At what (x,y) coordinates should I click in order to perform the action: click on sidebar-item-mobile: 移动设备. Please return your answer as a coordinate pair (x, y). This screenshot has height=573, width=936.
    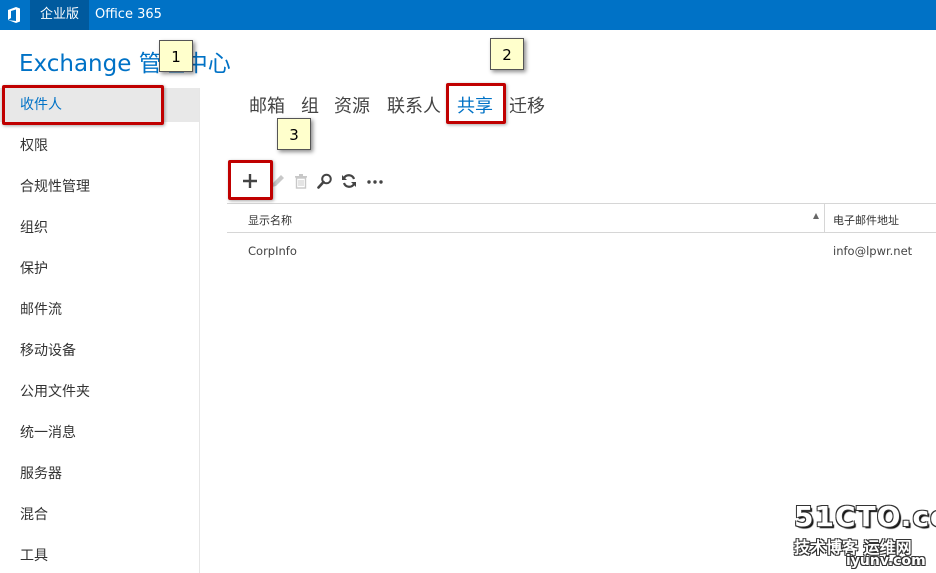
    Looking at the image, I should click on (99, 351).